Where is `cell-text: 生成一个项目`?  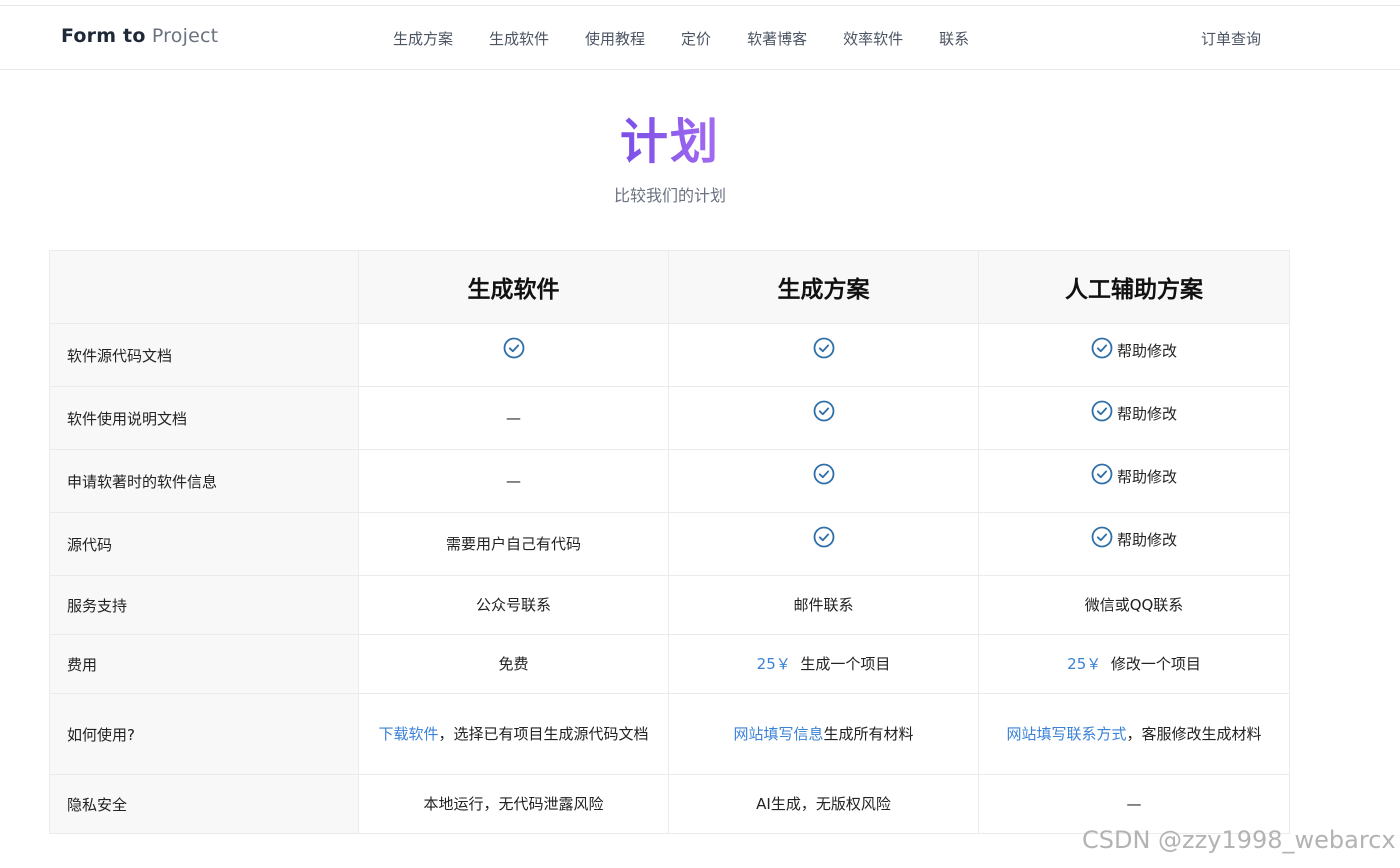 cell-text: 生成一个项目 is located at coordinates (845, 664).